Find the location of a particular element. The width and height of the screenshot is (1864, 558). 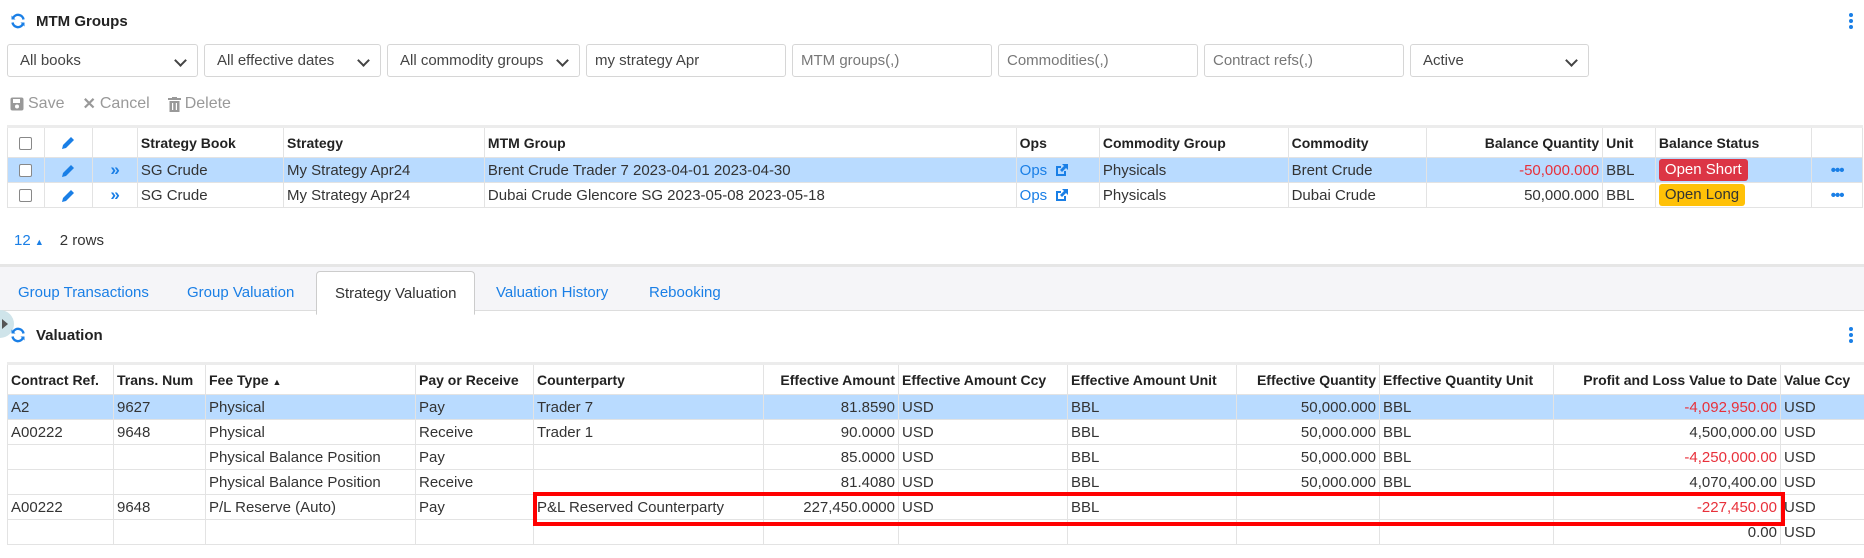

cell-trans-num is located at coordinates (159, 532).